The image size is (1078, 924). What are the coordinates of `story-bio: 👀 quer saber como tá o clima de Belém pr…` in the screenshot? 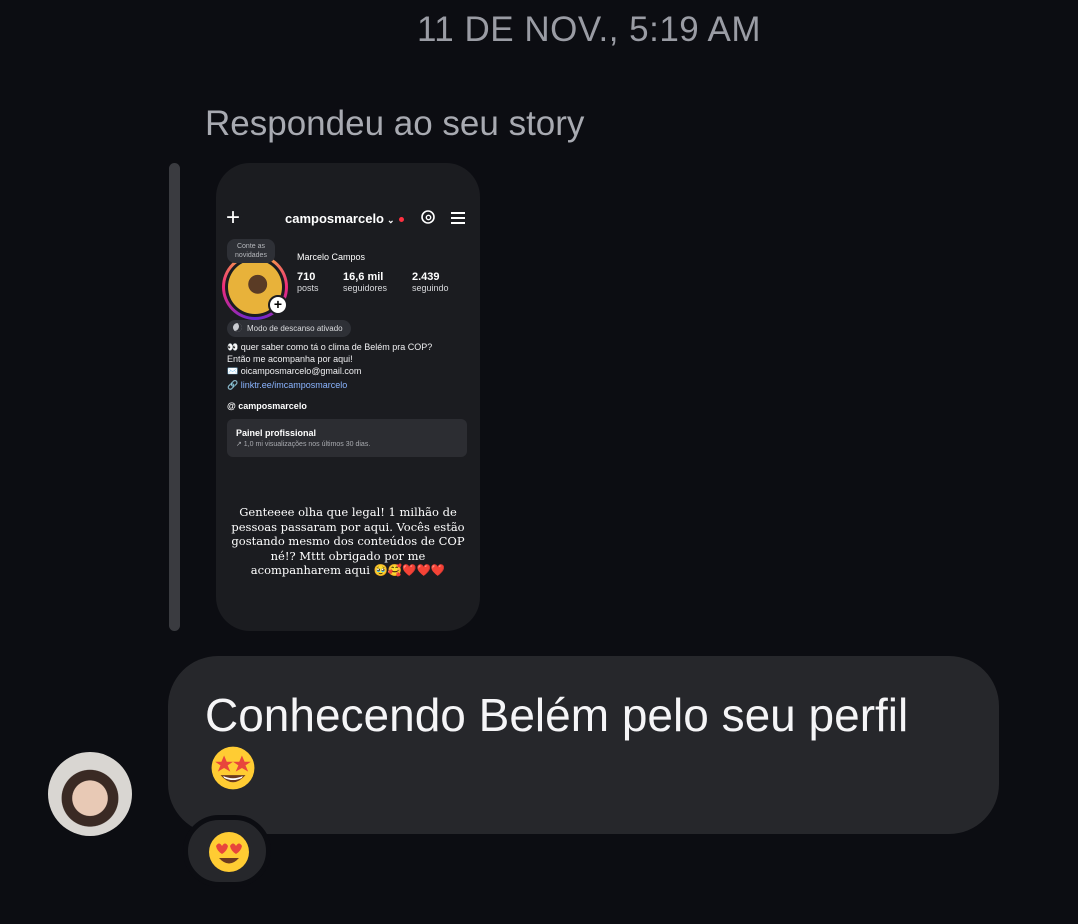 It's located at (330, 359).